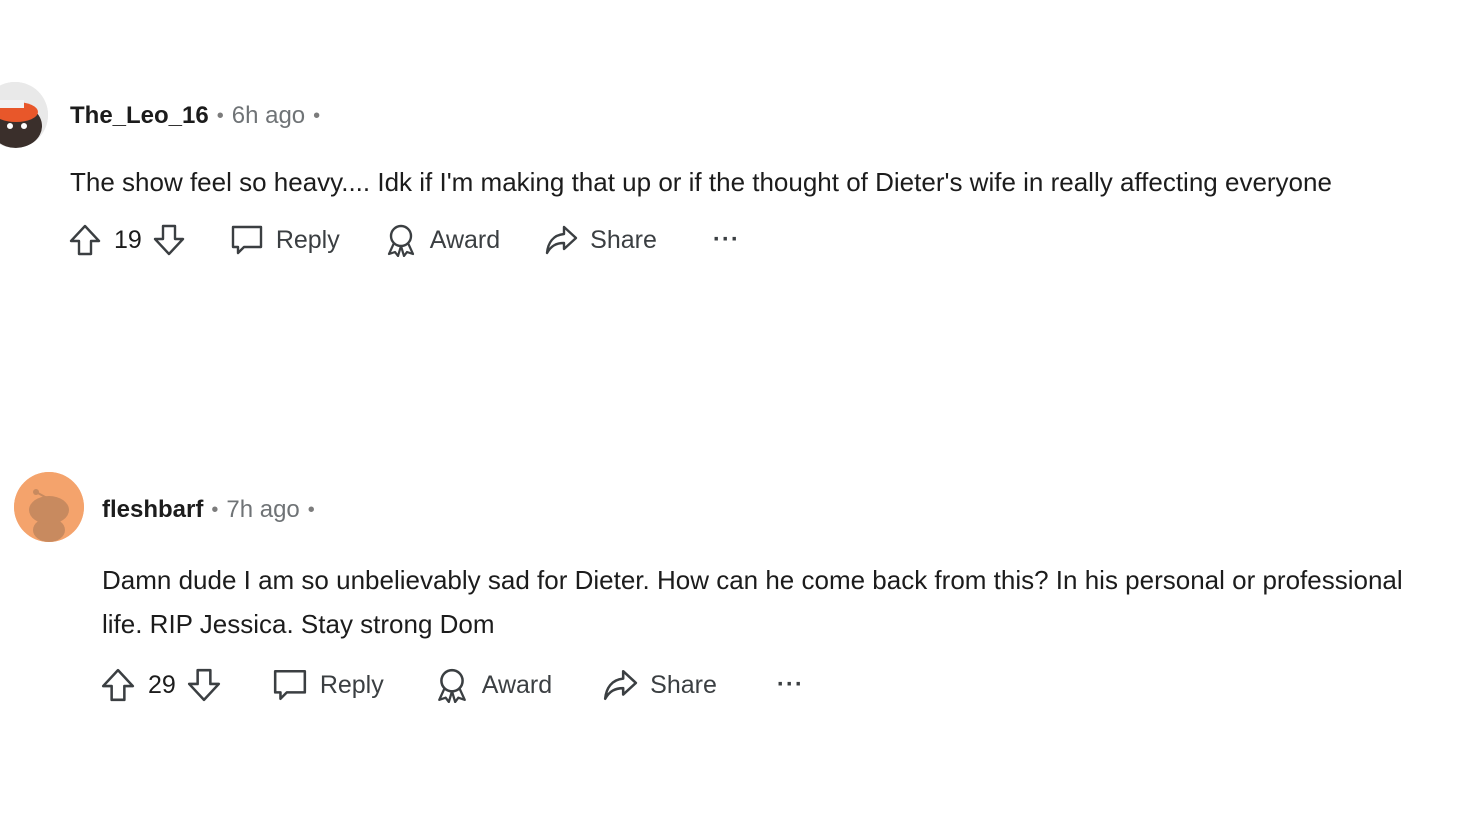 This screenshot has width=1460, height=821. Describe the element at coordinates (139, 116) in the screenshot. I see `username: The_Leo_16` at that location.